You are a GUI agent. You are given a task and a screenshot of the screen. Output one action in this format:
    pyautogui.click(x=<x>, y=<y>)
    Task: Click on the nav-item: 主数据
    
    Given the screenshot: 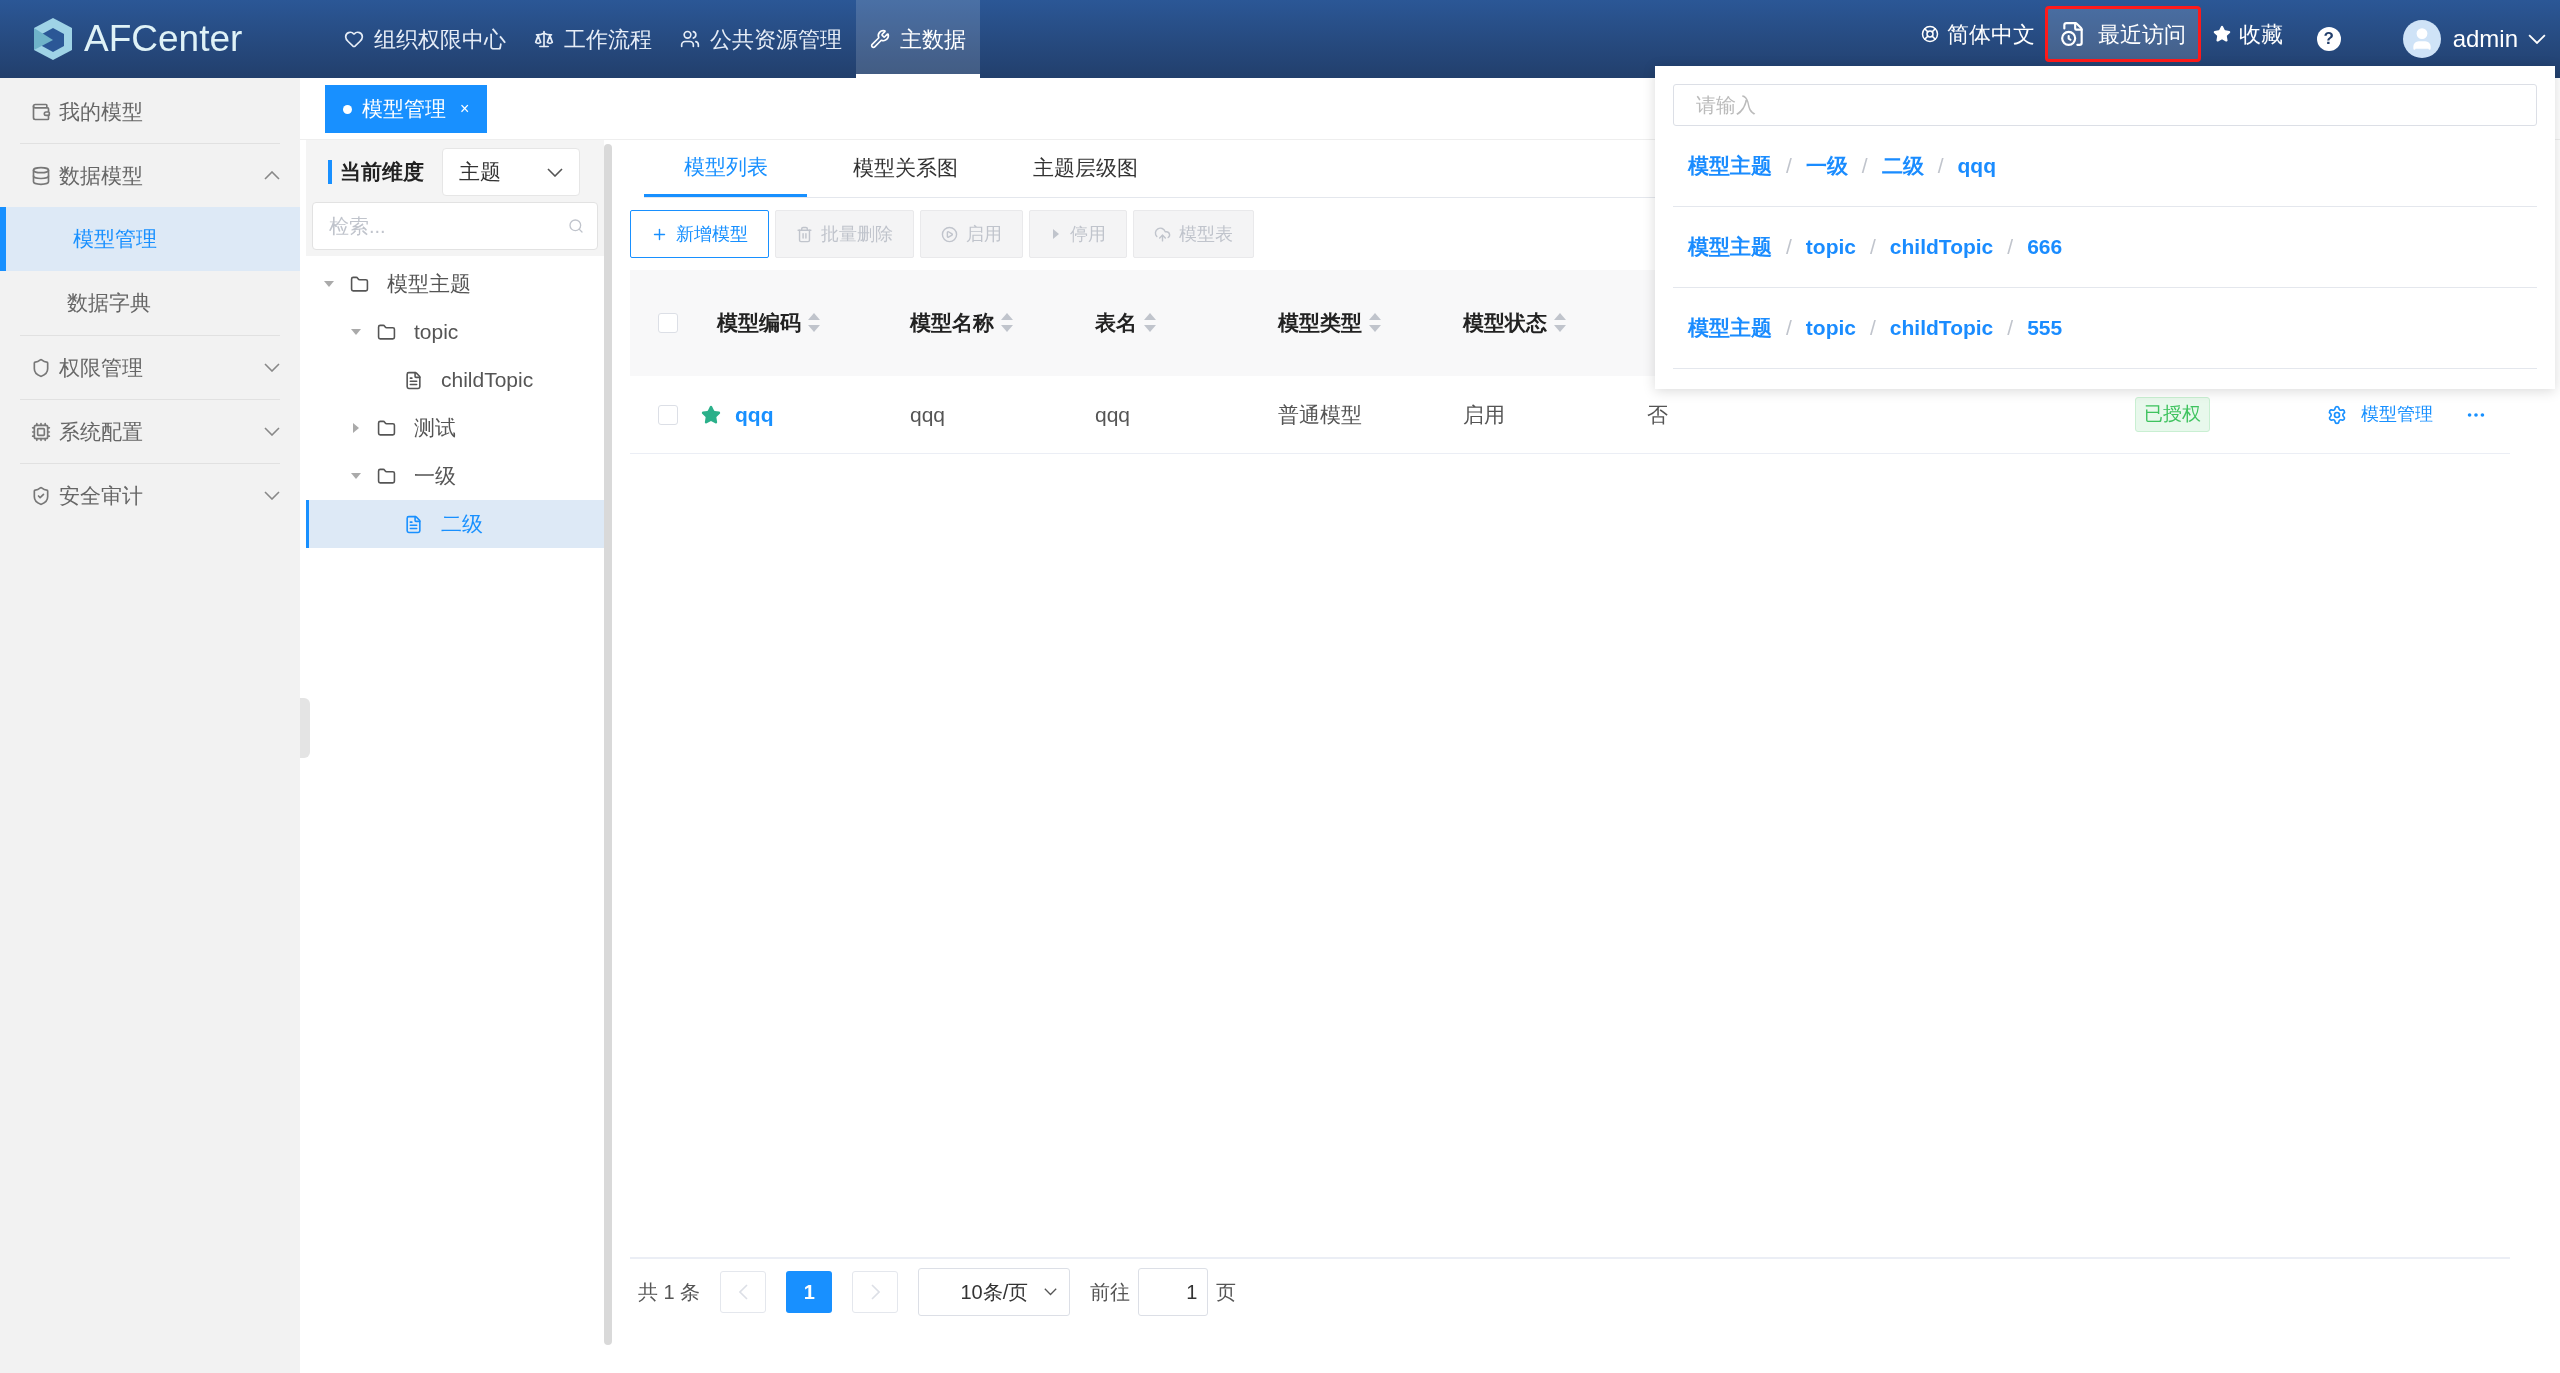 What is the action you would take?
    pyautogui.click(x=918, y=39)
    